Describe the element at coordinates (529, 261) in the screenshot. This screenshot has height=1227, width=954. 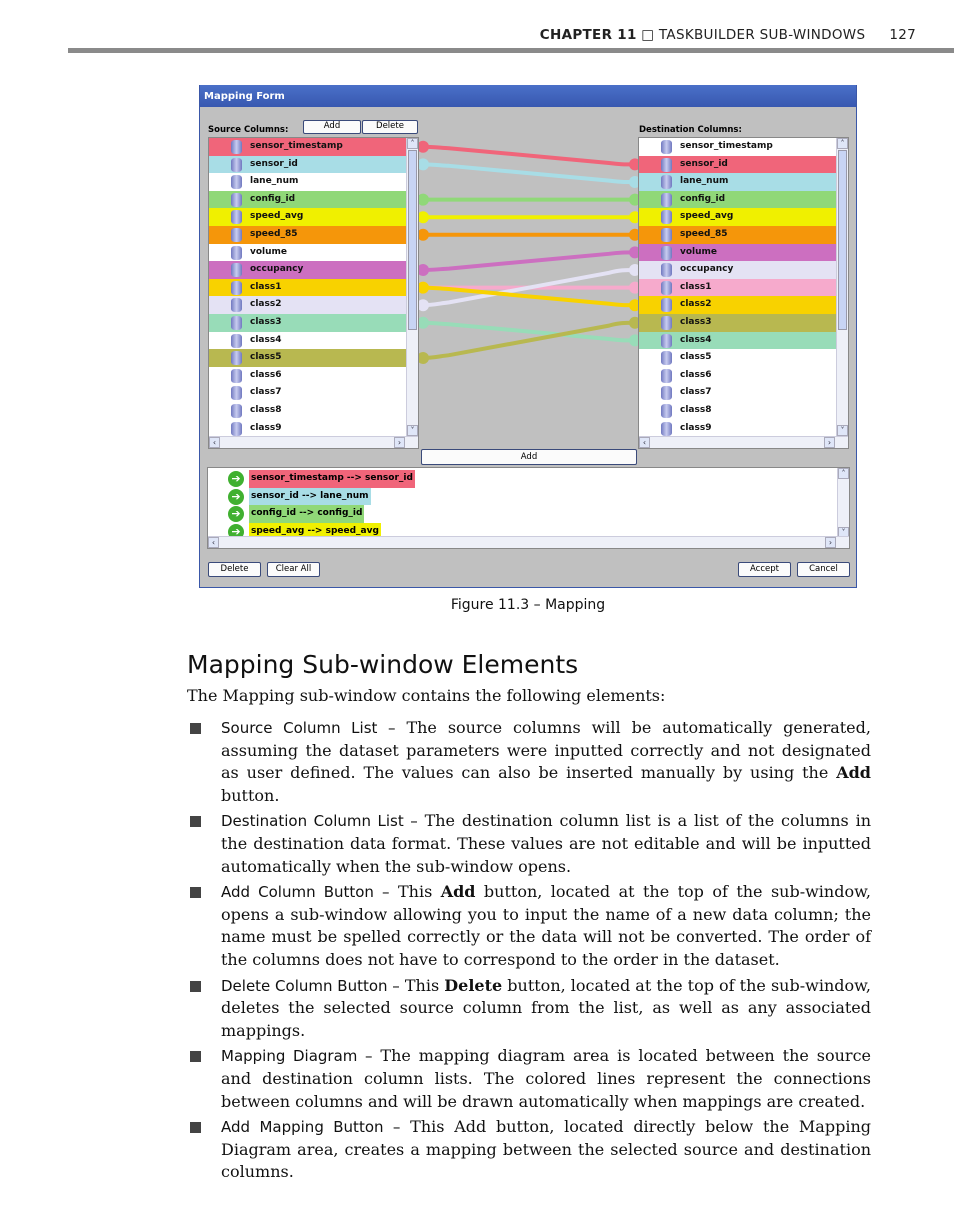
I see `mapping-line` at that location.